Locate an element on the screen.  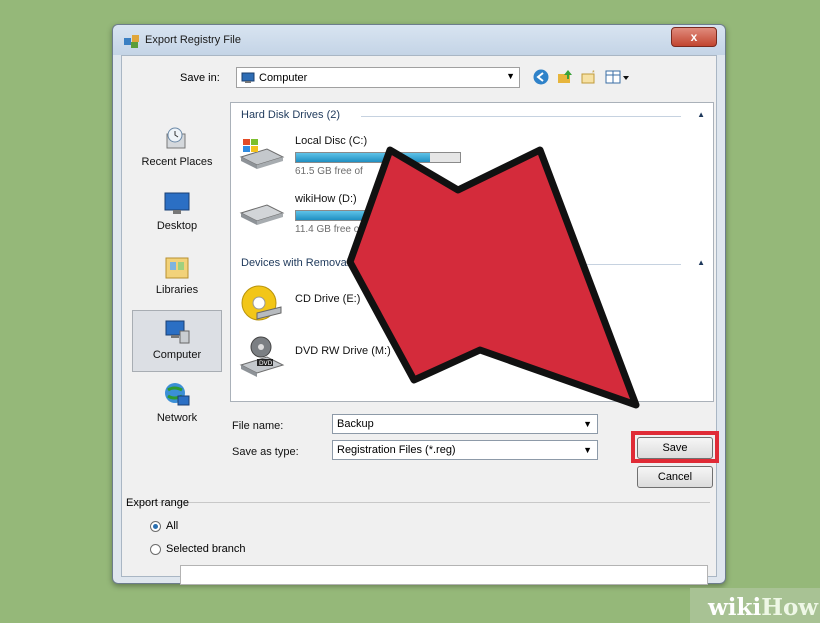
export-all-label: All is located at coordinates (172, 526).